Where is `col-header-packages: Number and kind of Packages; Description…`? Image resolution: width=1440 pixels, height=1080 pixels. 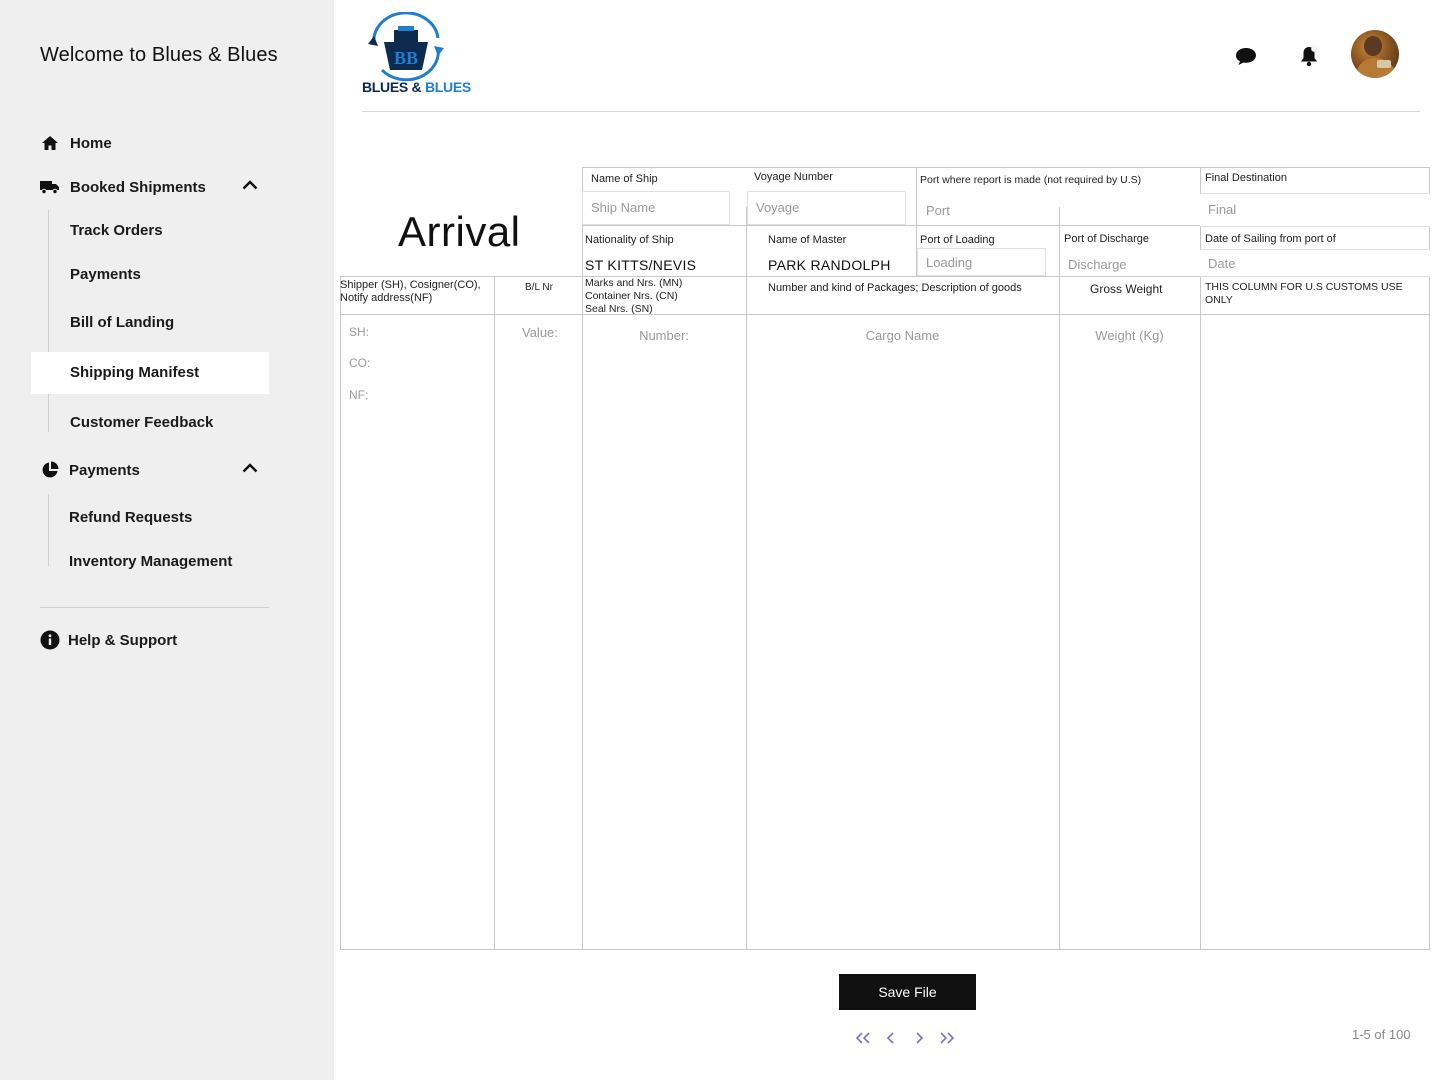 col-header-packages: Number and kind of Packages; Description… is located at coordinates (895, 288).